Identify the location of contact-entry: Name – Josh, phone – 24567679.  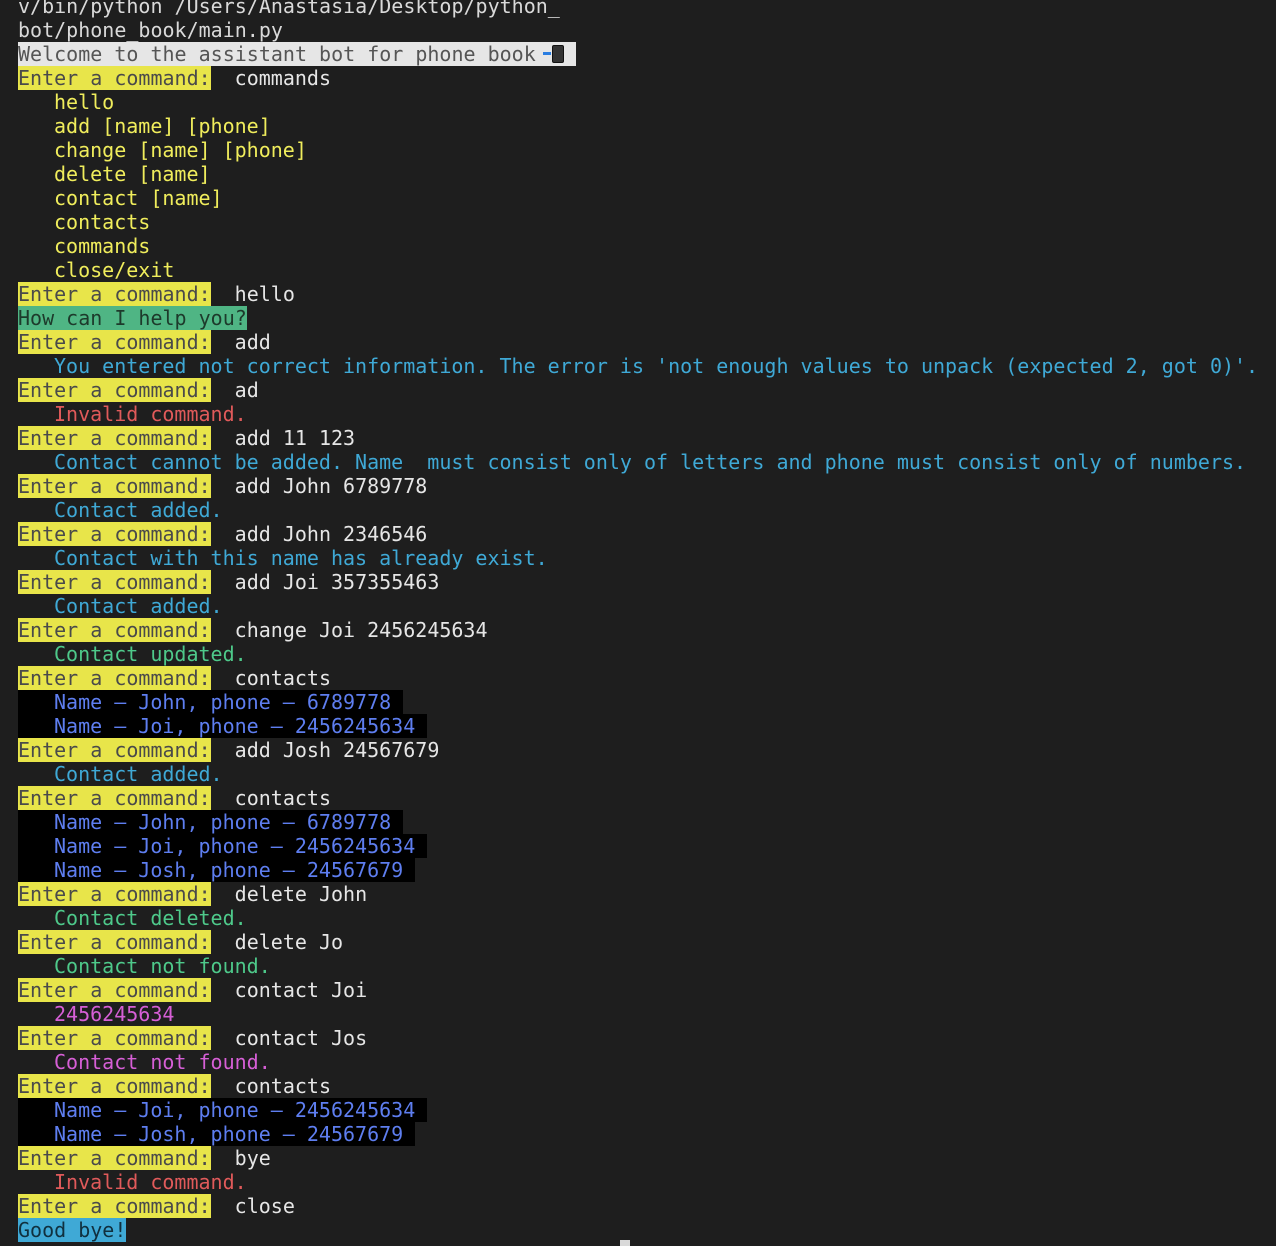
(217, 870).